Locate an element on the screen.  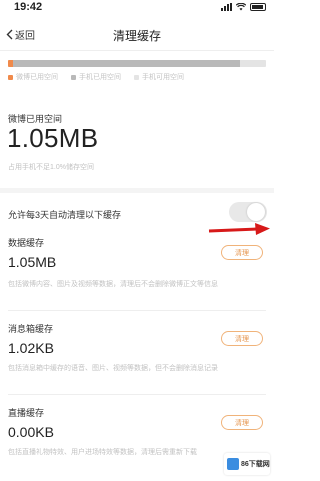
cache-size: 1.05MB is located at coordinates (32, 262).